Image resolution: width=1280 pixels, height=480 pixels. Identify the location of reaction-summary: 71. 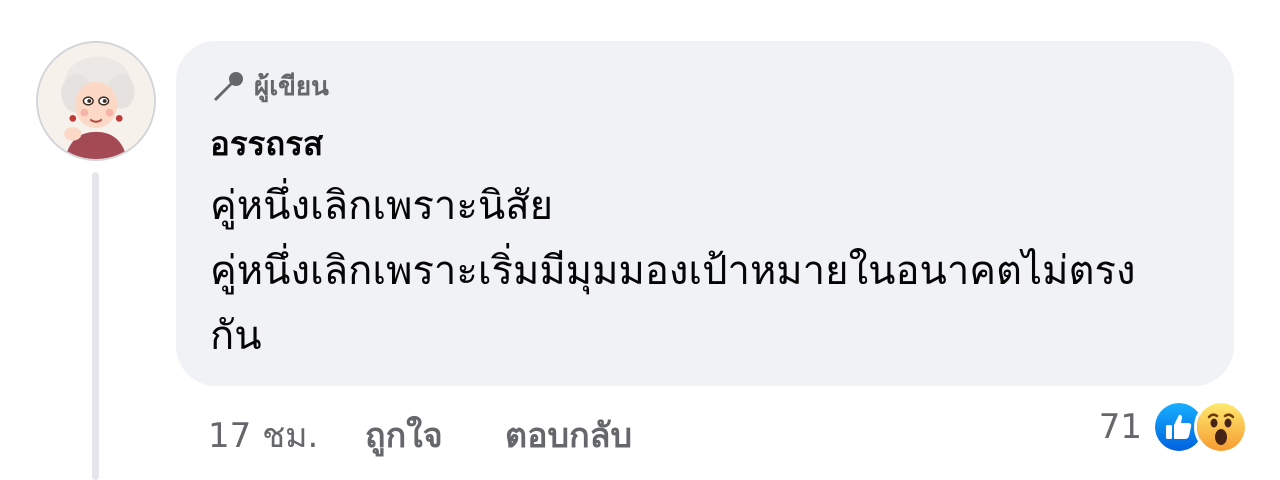
(1173, 427).